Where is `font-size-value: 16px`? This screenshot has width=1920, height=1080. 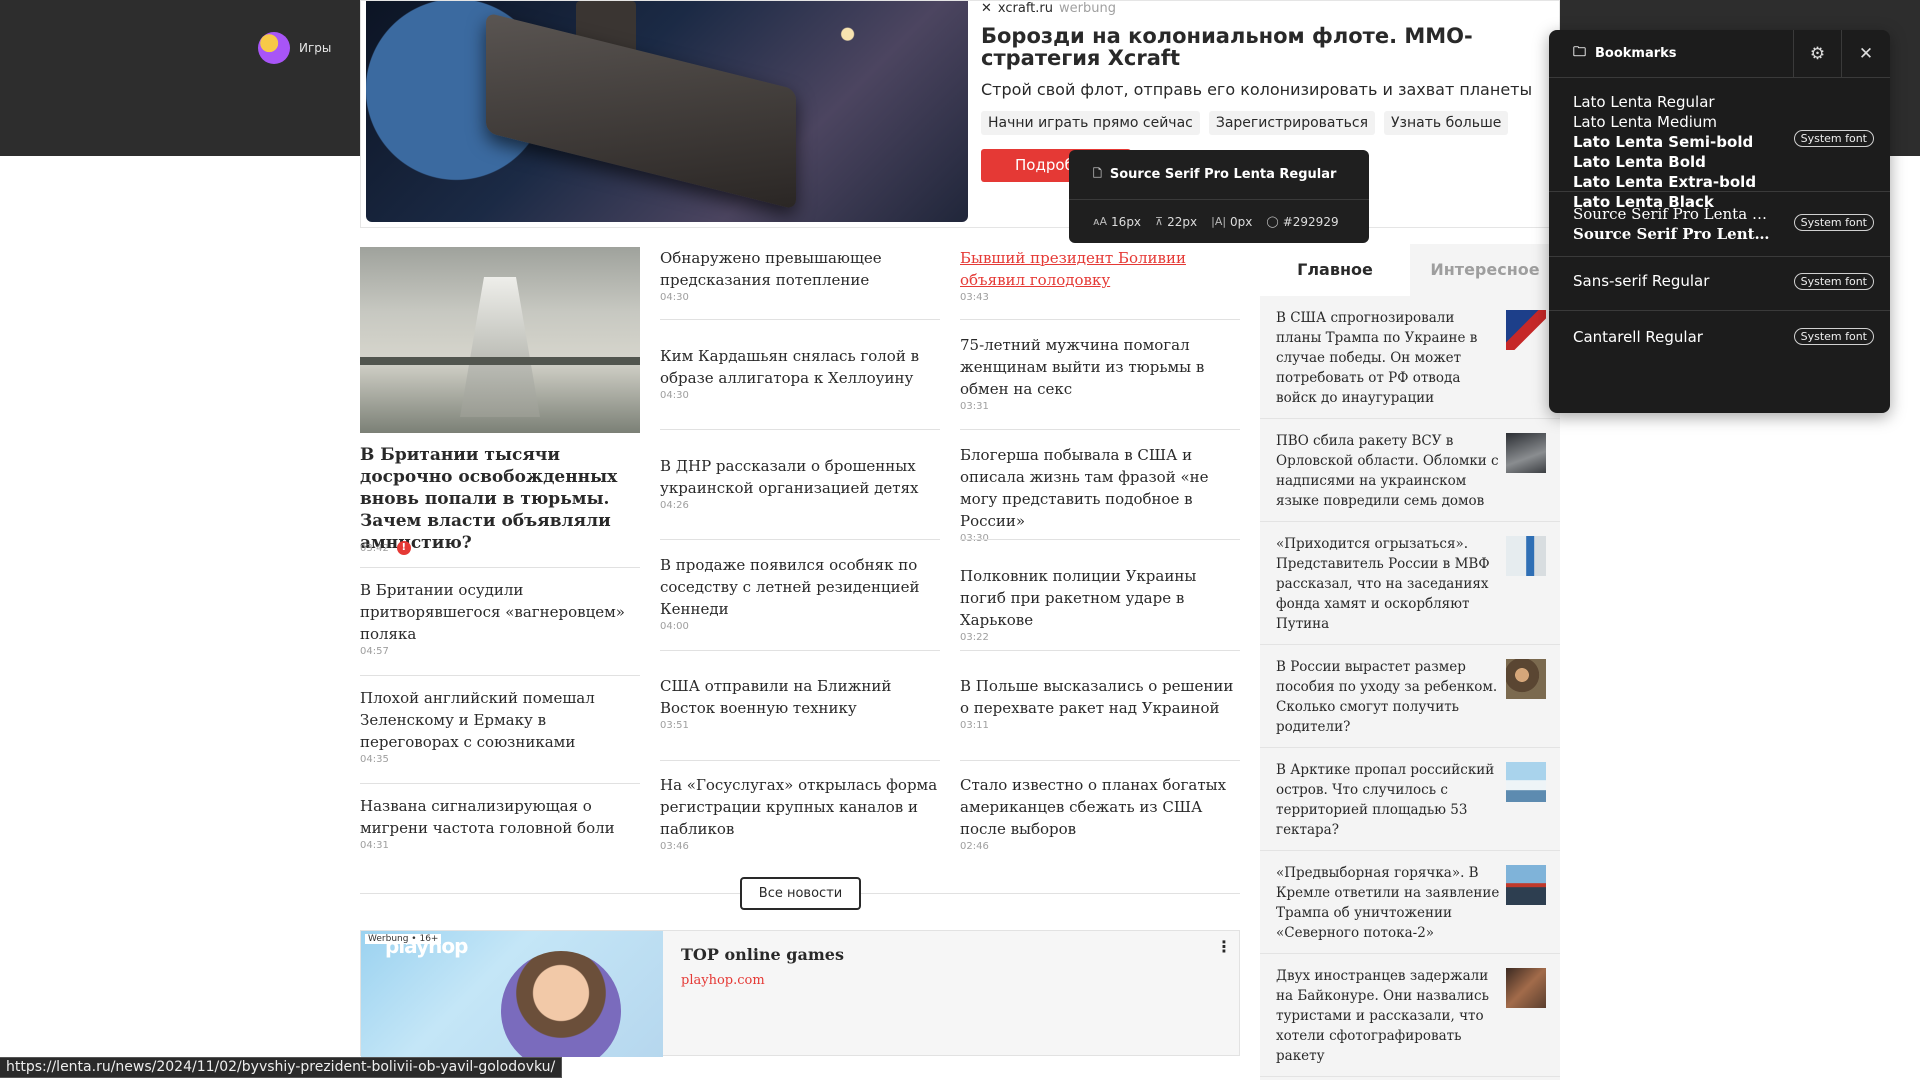
font-size-value: 16px is located at coordinates (1126, 221).